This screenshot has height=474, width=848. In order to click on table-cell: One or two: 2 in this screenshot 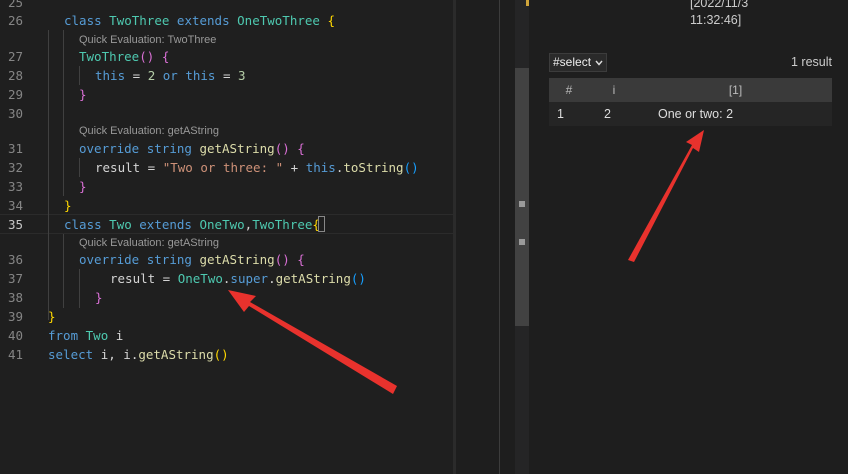, I will do `click(735, 114)`.